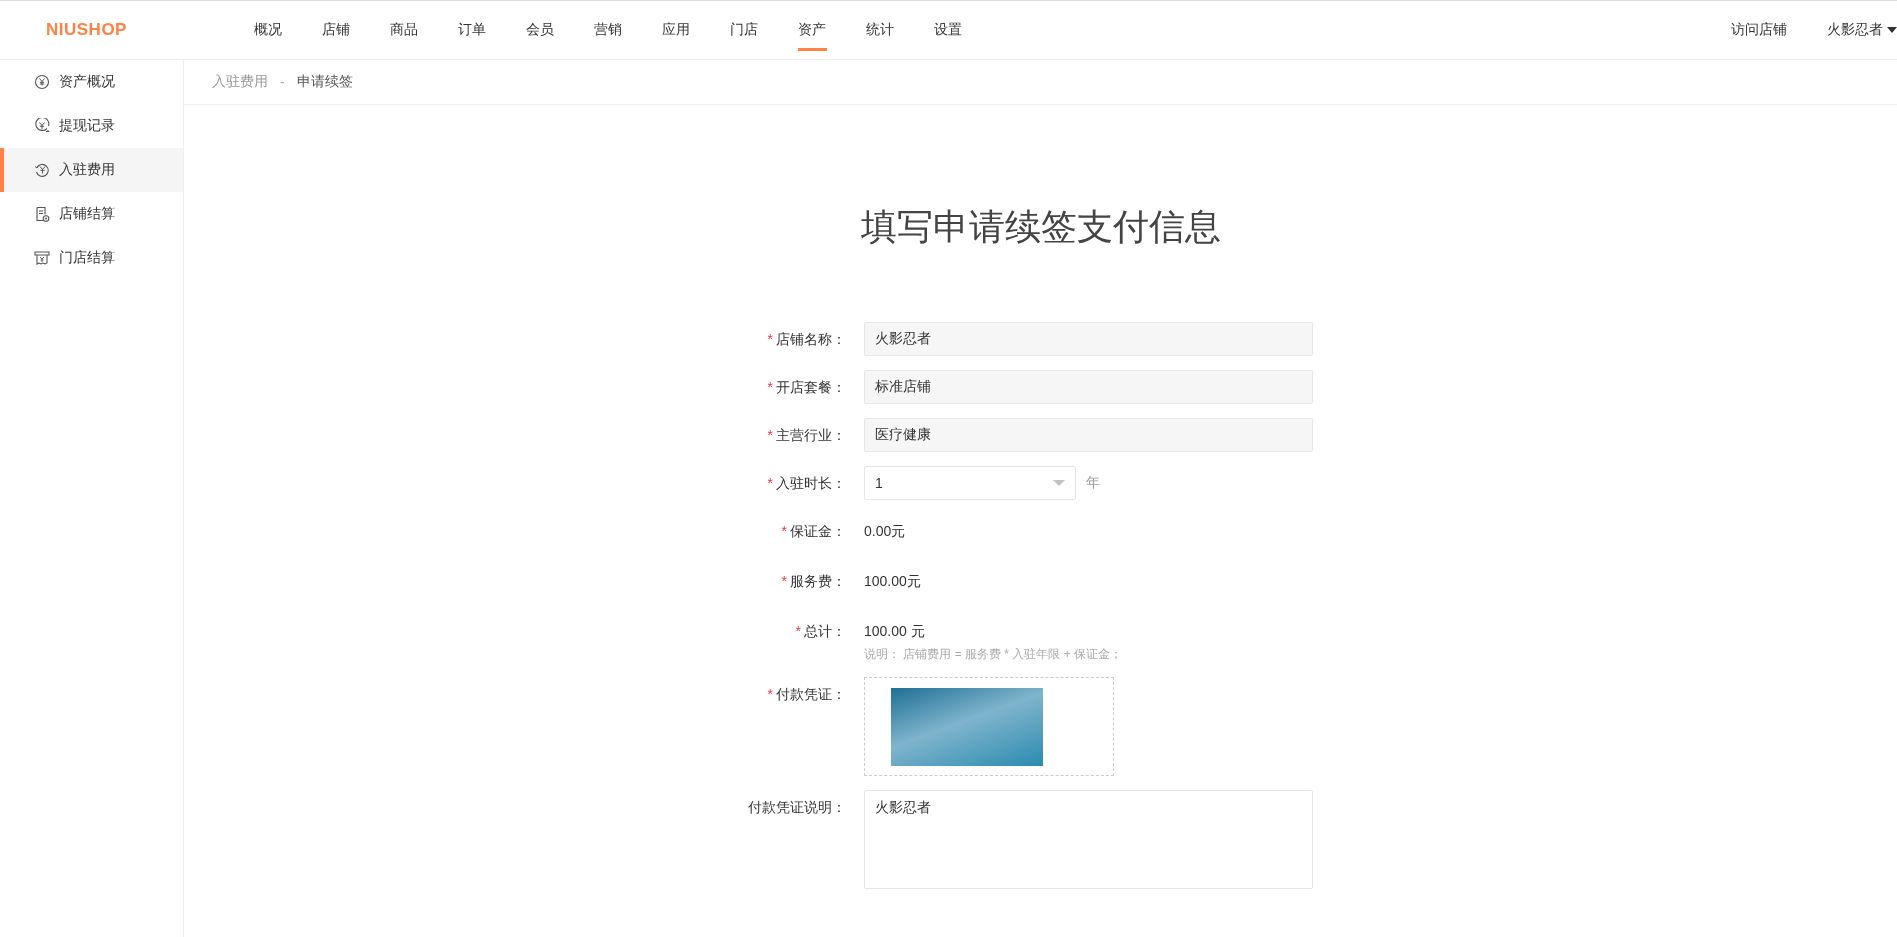  Describe the element at coordinates (1093, 483) in the screenshot. I see `unit-label: 年` at that location.